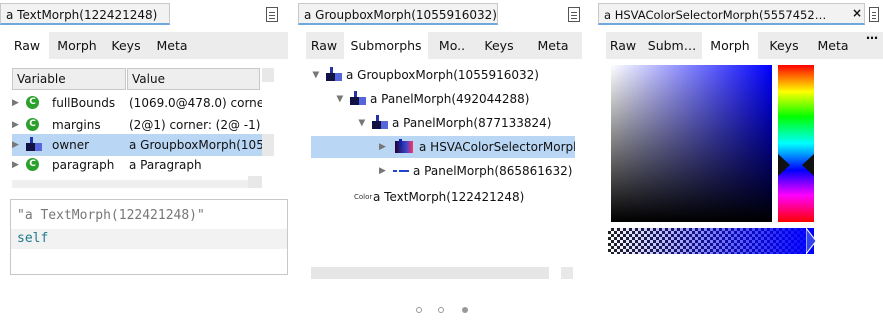  Describe the element at coordinates (195, 145) in the screenshot. I see `variable-value: a GroupboxMorph(105` at that location.